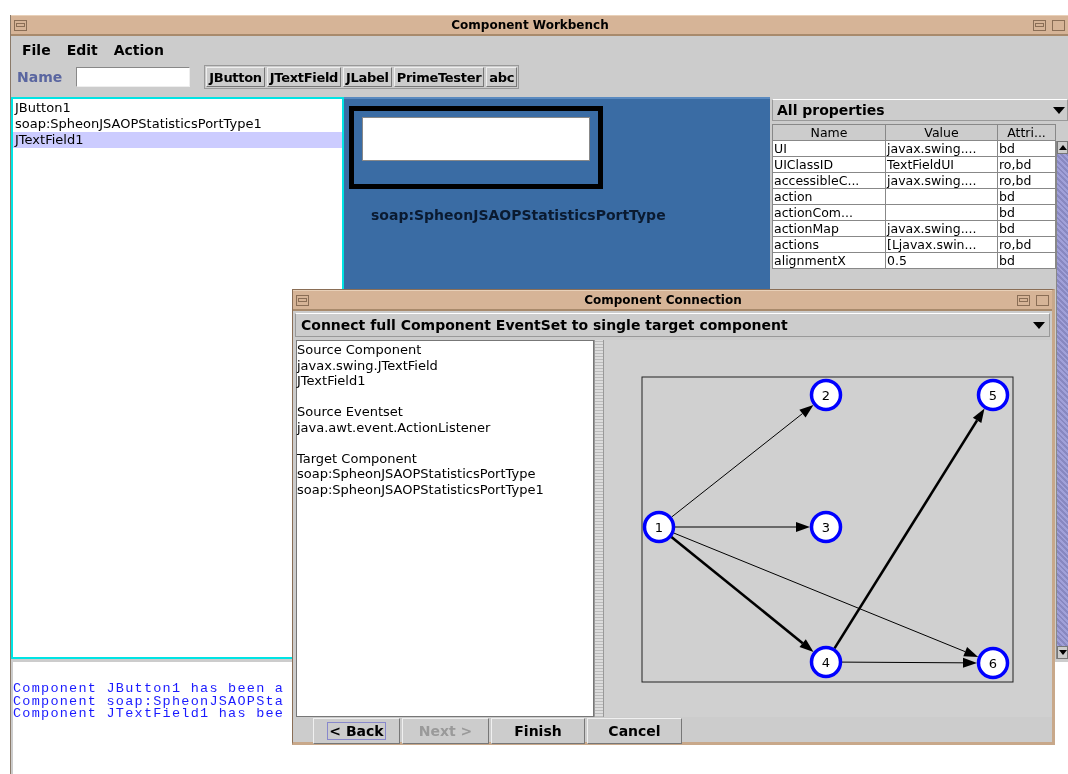 This screenshot has height=774, width=1068. I want to click on window-title: Component Connection, so click(663, 300).